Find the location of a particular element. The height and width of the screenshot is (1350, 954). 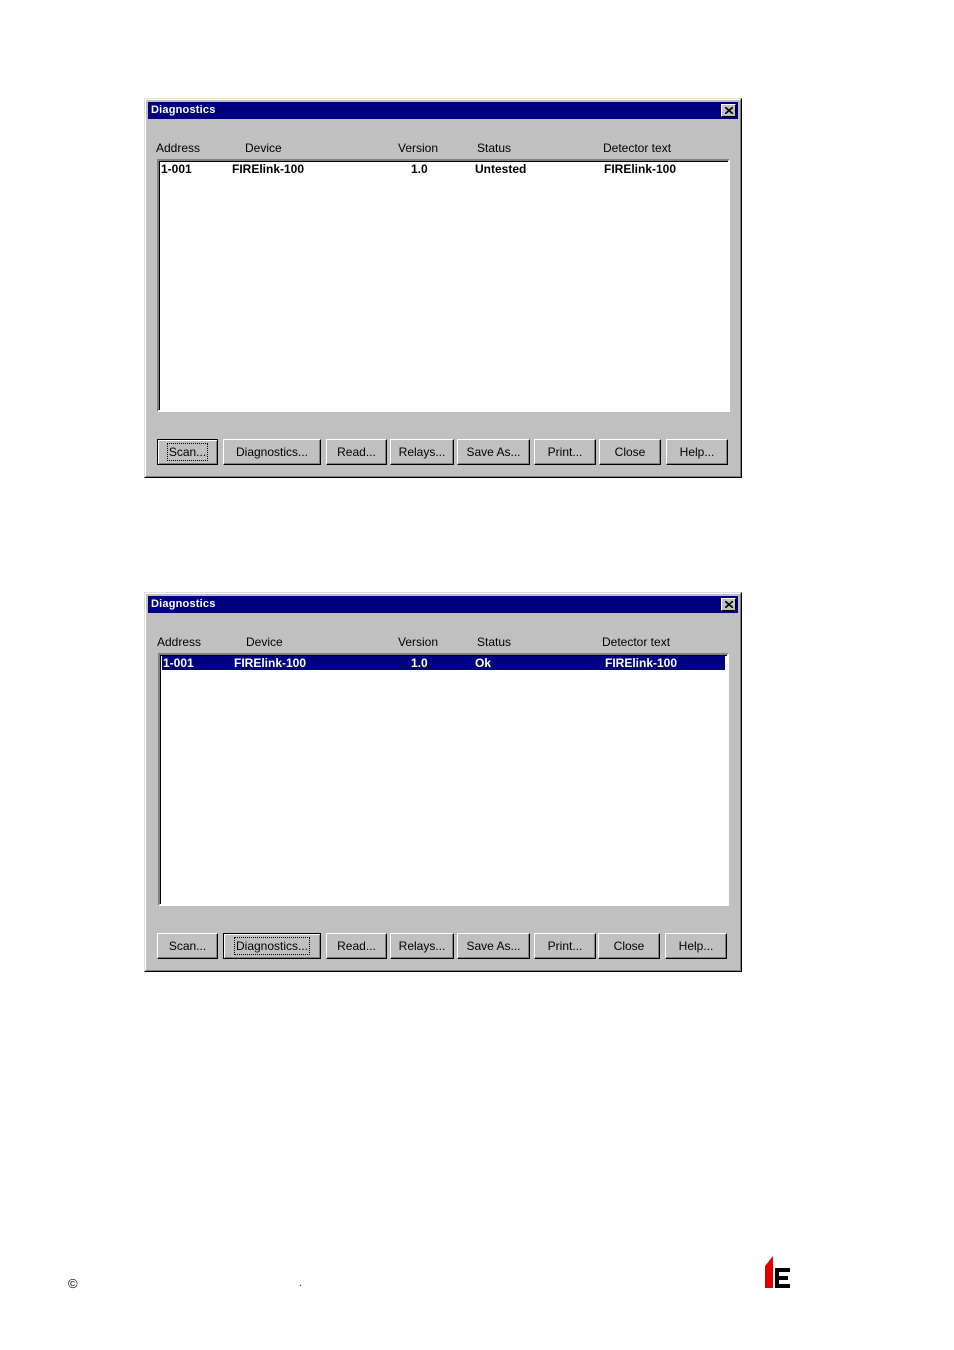

device-list: 1-001 FIRElink-100 1.0 Ok FIRElink-100 is located at coordinates (443, 779).